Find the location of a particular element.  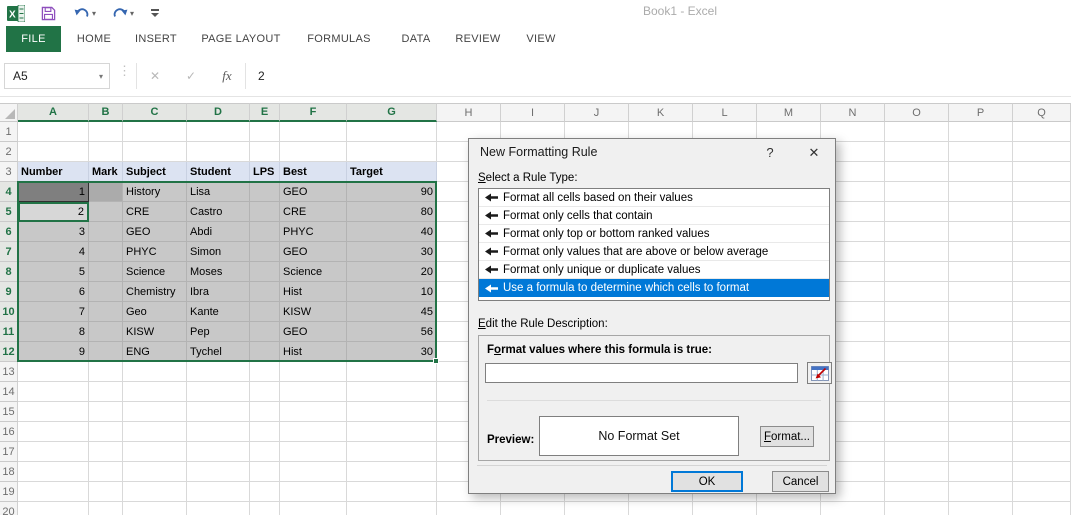

cell-P18 is located at coordinates (981, 472).